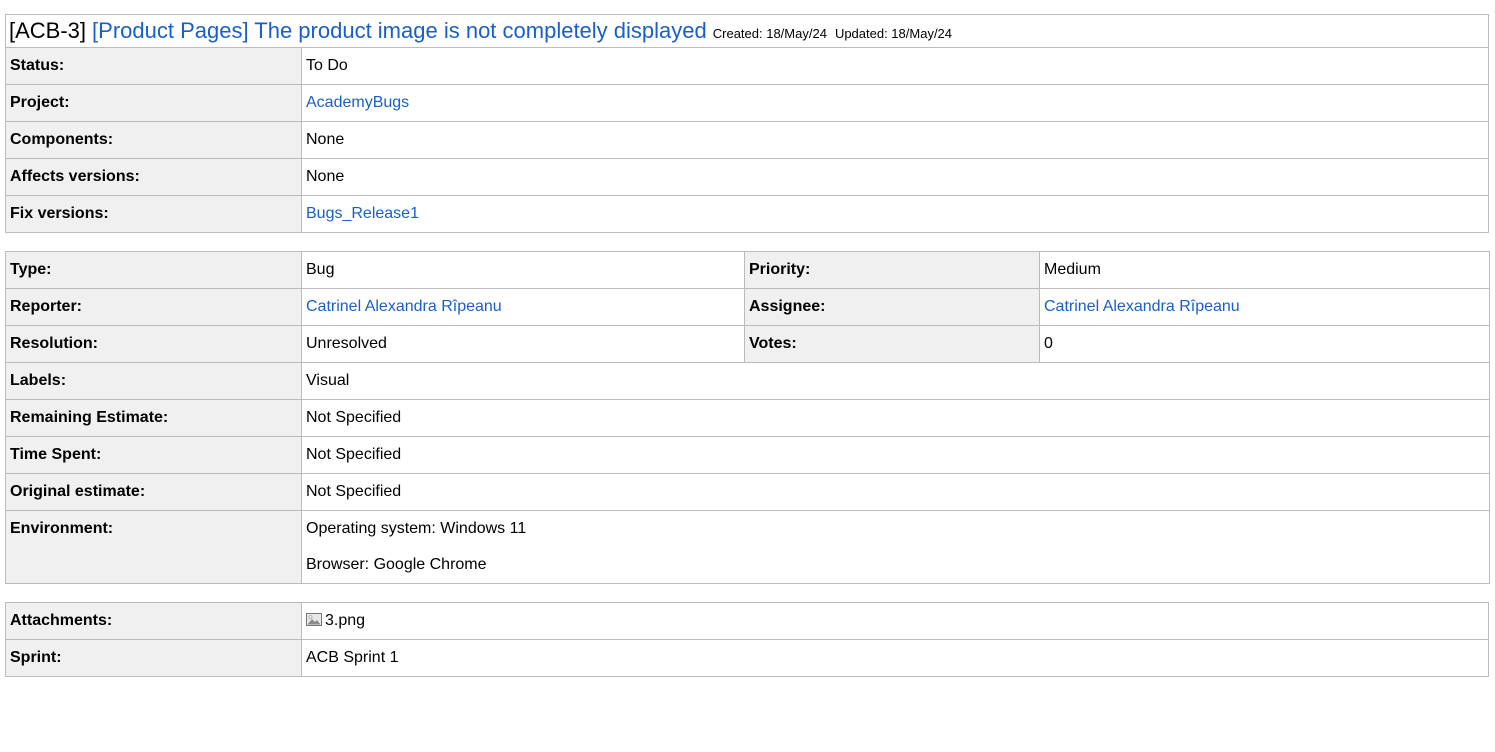  I want to click on reporter-link: Catrinel Alexandra Rîpeanu, so click(404, 306).